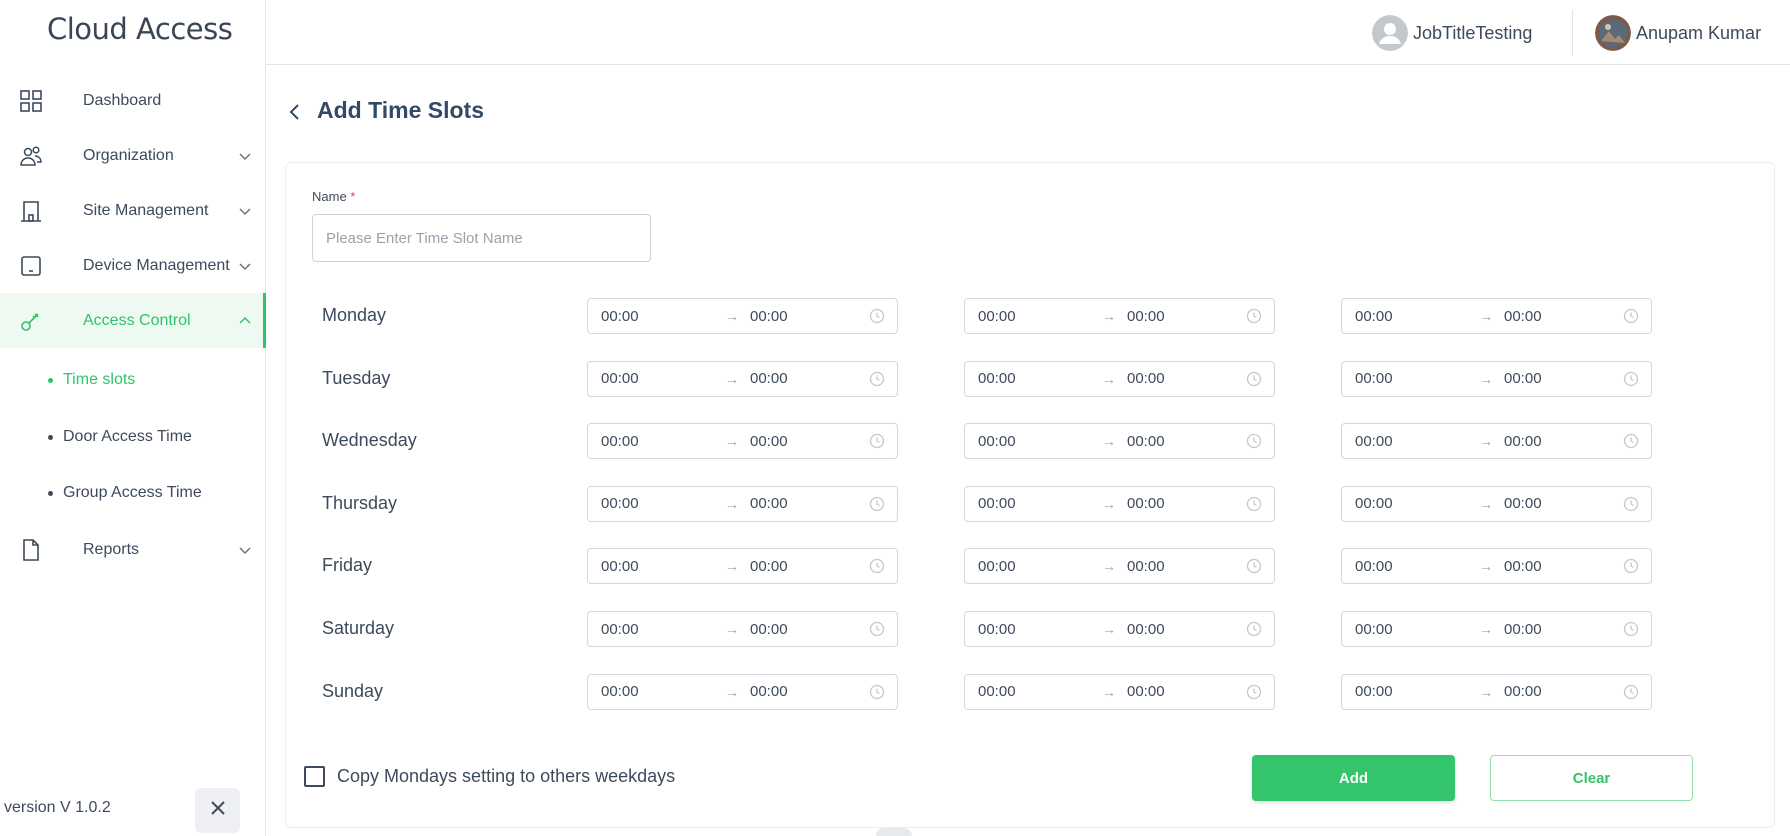 The height and width of the screenshot is (836, 1790). What do you see at coordinates (217, 810) in the screenshot?
I see `collapse-sidebar-button` at bounding box center [217, 810].